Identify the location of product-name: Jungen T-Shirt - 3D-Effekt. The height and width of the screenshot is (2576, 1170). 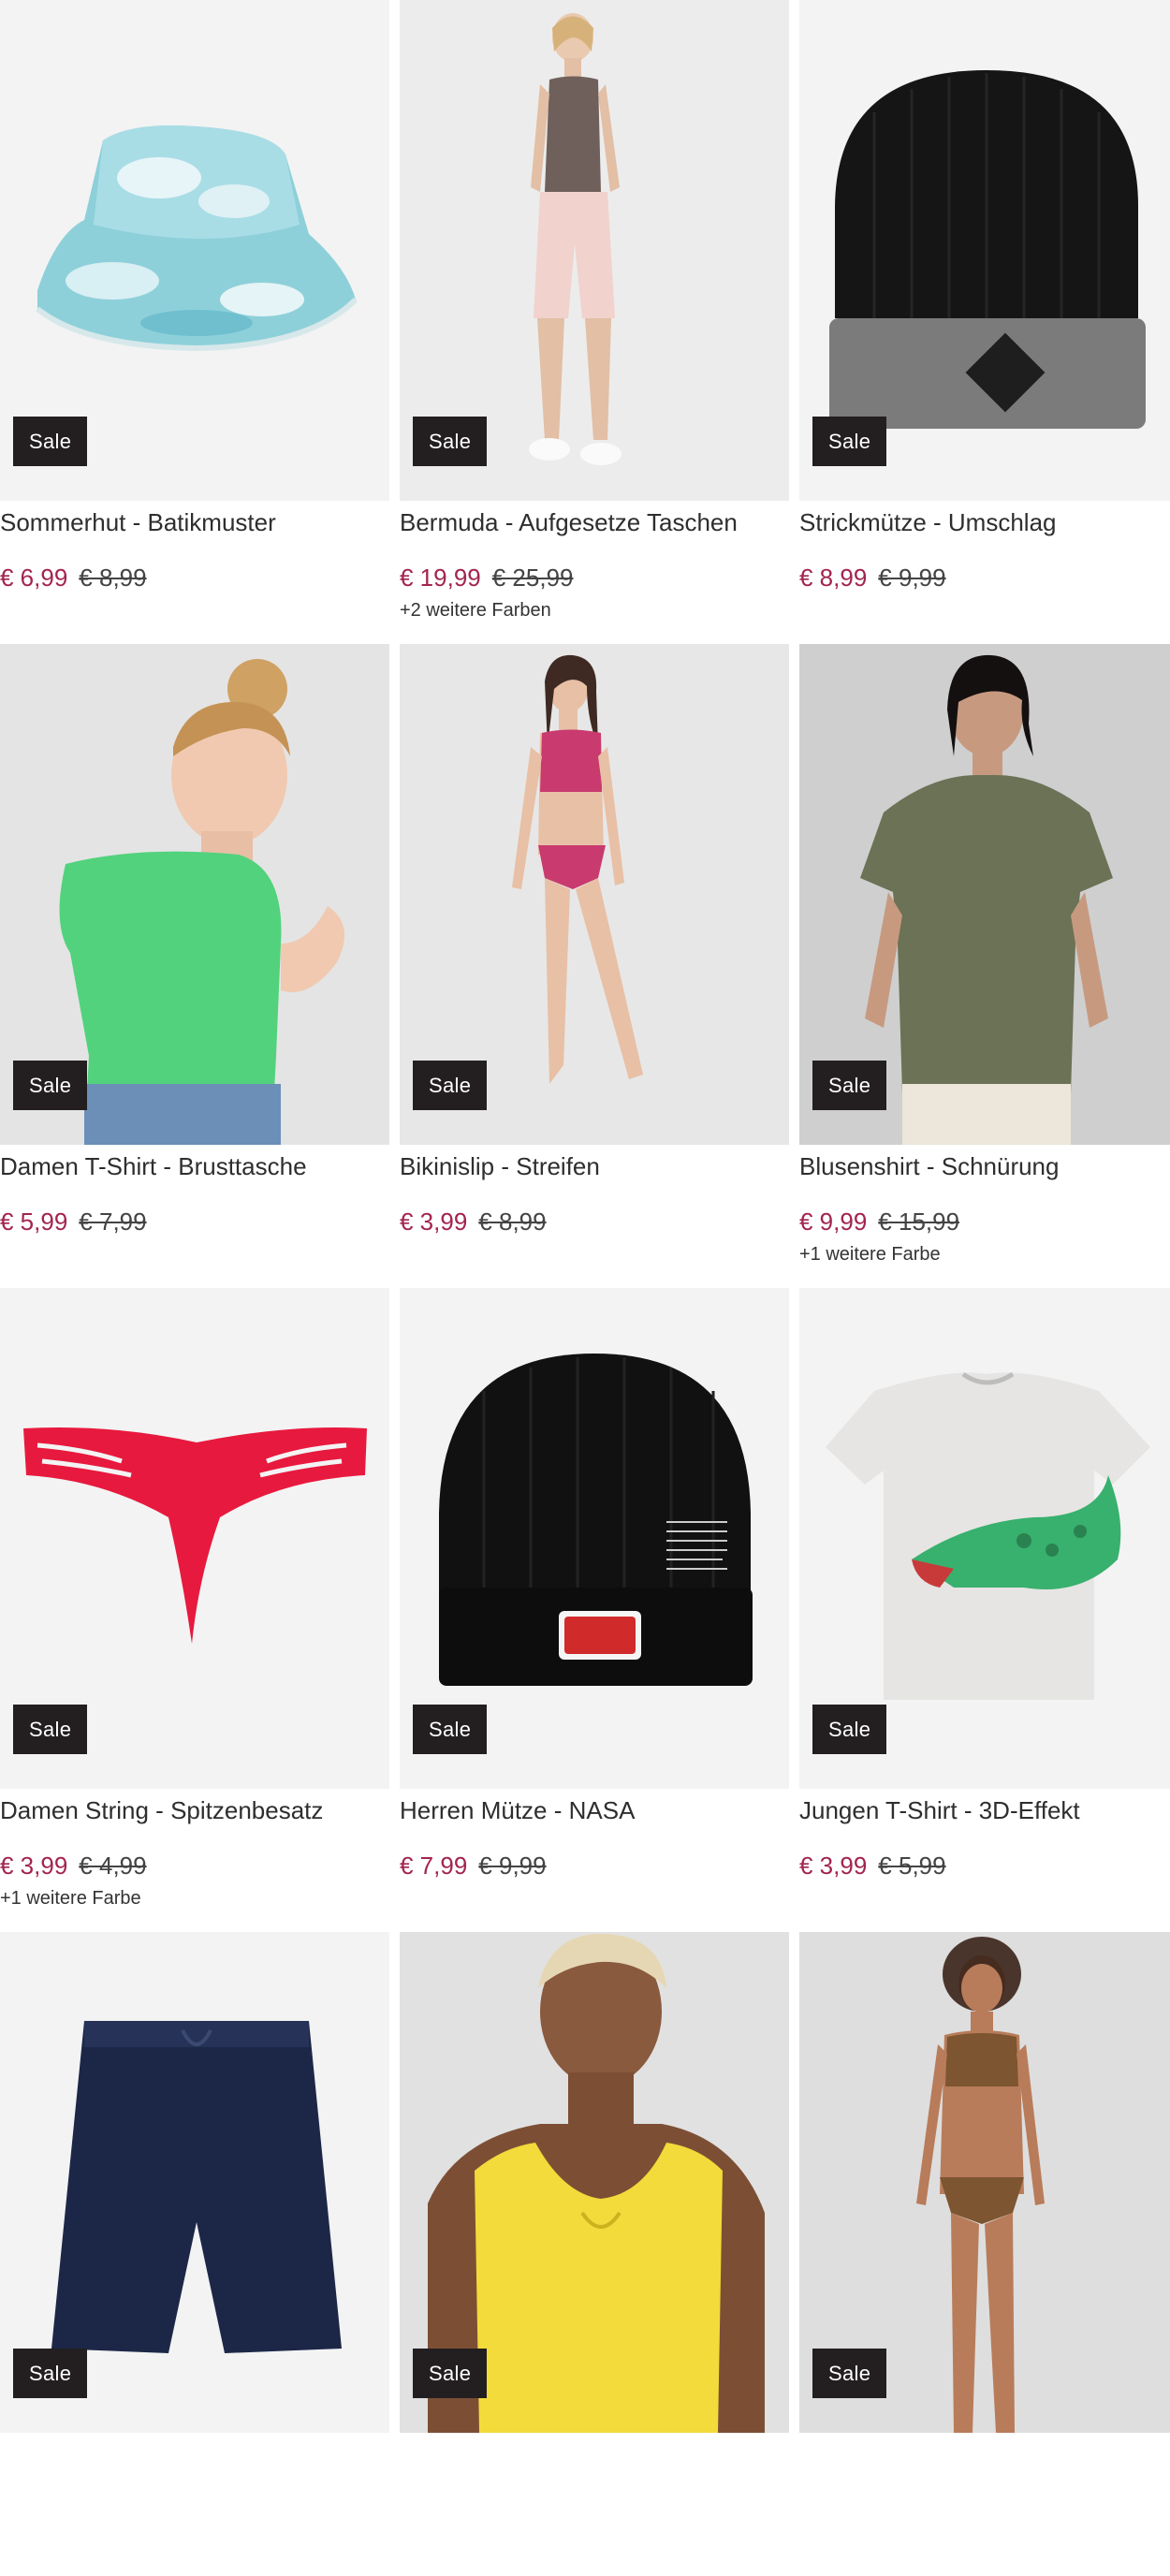
(984, 1811).